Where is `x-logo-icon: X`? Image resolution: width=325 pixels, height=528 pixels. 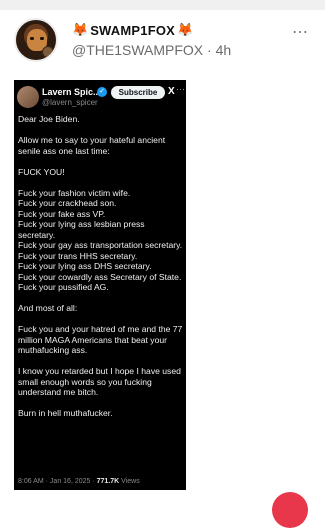 x-logo-icon: X is located at coordinates (171, 91).